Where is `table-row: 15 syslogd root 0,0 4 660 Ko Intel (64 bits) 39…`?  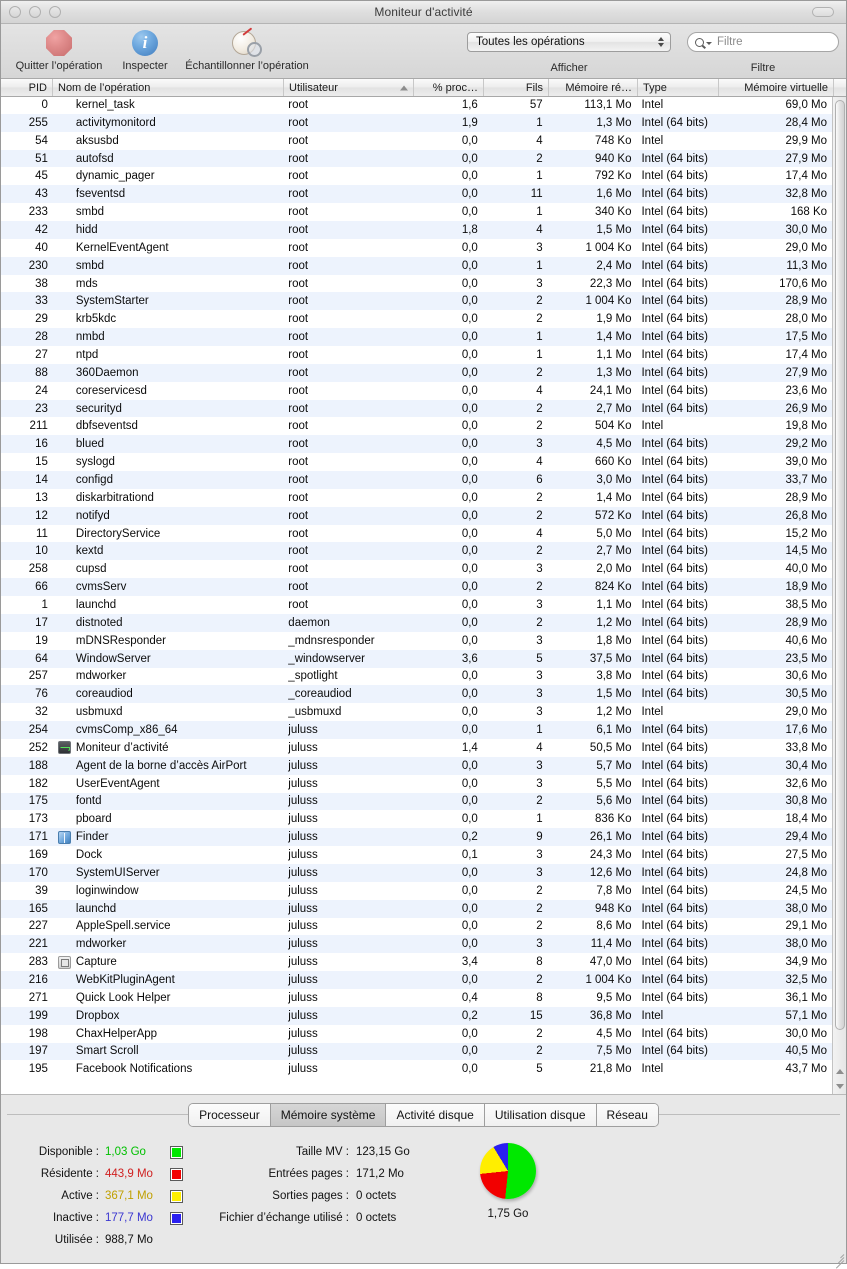 table-row: 15 syslogd root 0,0 4 660 Ko Intel (64 bits) 39… is located at coordinates (416, 462).